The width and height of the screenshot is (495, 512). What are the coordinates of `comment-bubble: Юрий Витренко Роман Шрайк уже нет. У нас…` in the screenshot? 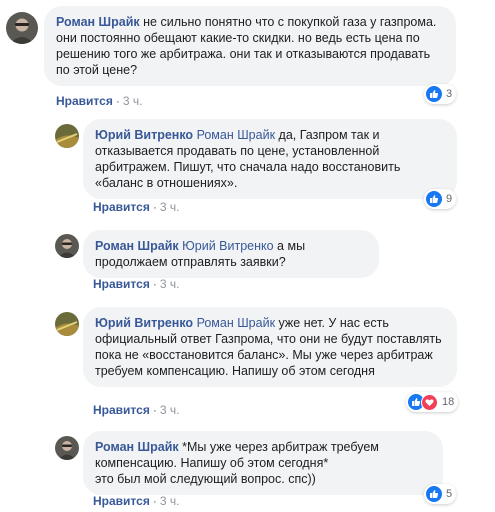 It's located at (270, 347).